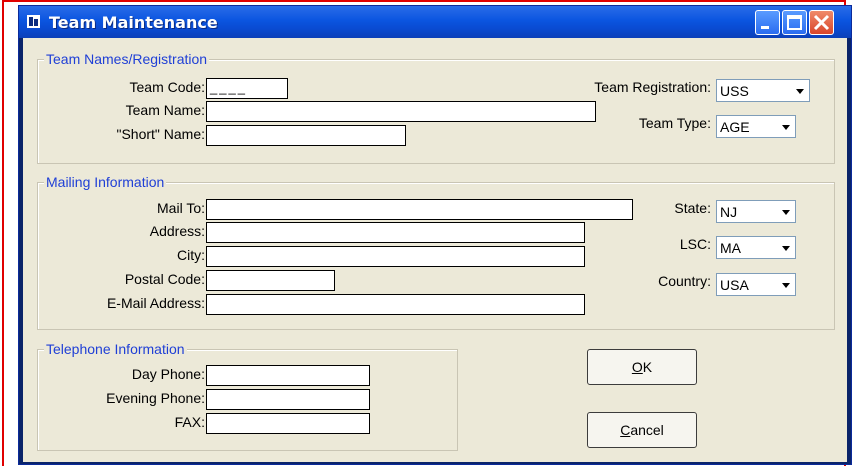 The height and width of the screenshot is (470, 858). What do you see at coordinates (288, 375) in the screenshot?
I see `day-phone-input` at bounding box center [288, 375].